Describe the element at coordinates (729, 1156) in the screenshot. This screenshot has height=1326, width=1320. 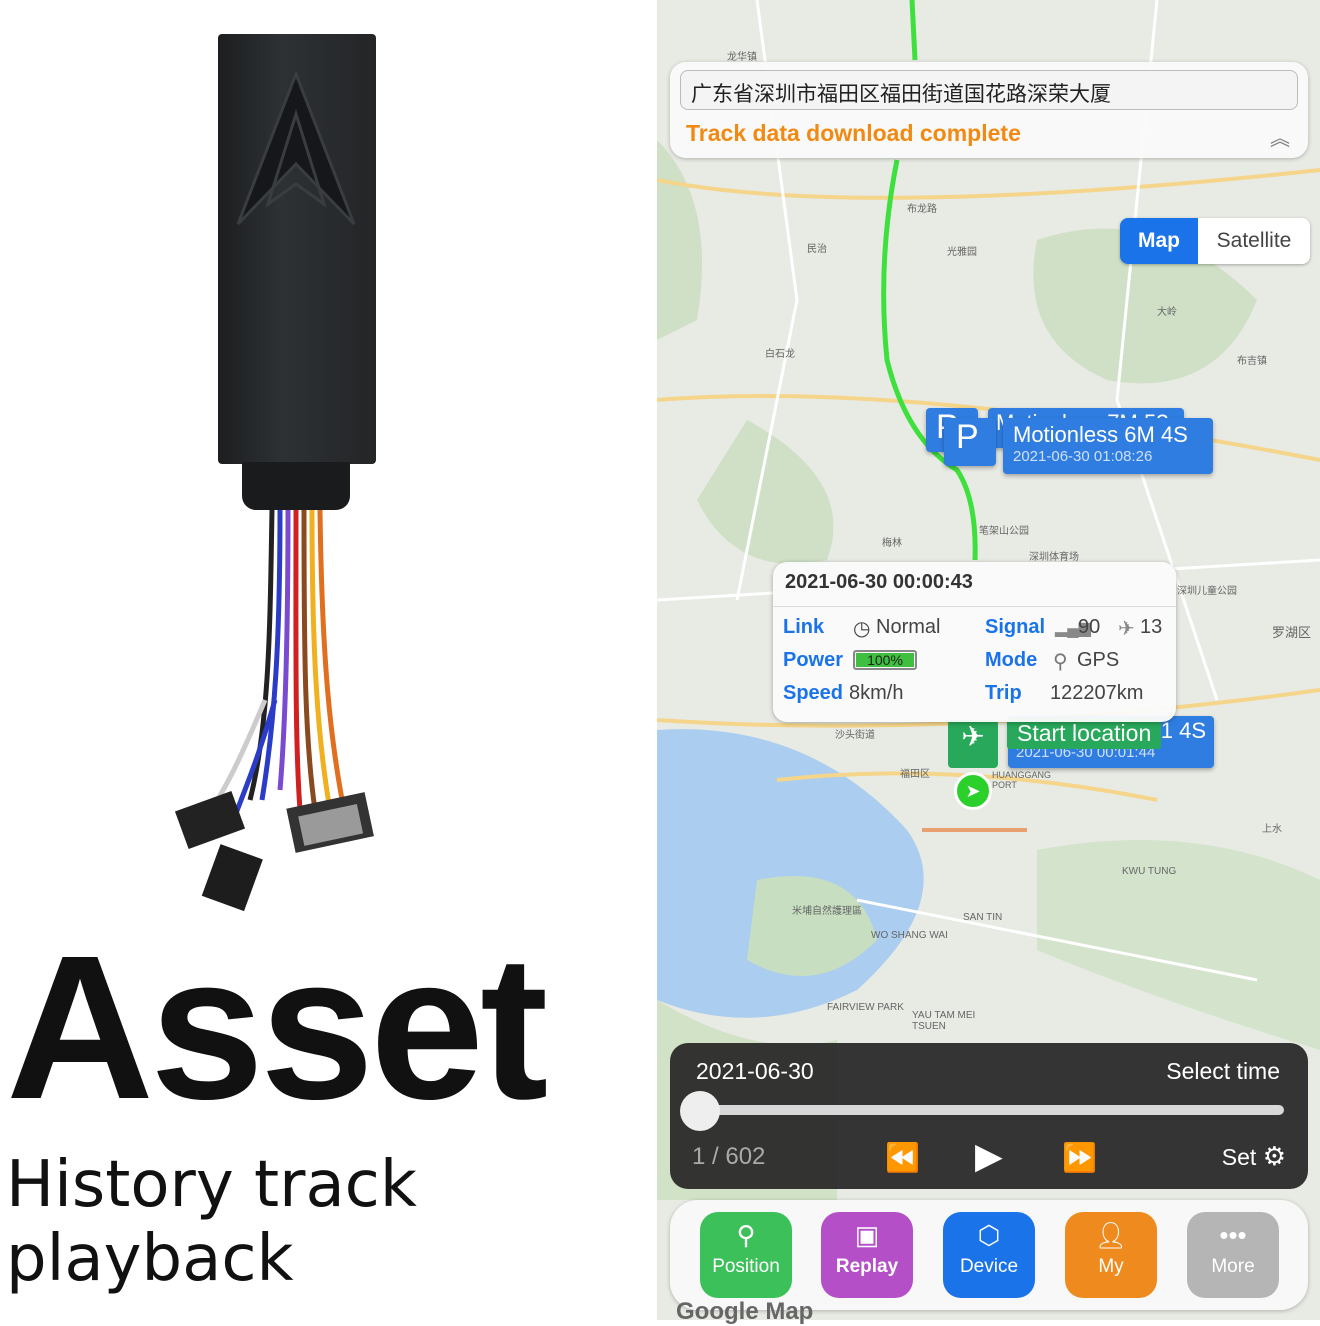
I see `point-counter: 1 / 602` at that location.